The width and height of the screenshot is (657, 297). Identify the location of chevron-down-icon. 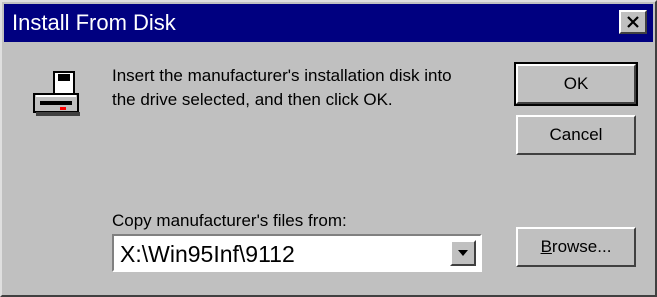
(463, 253).